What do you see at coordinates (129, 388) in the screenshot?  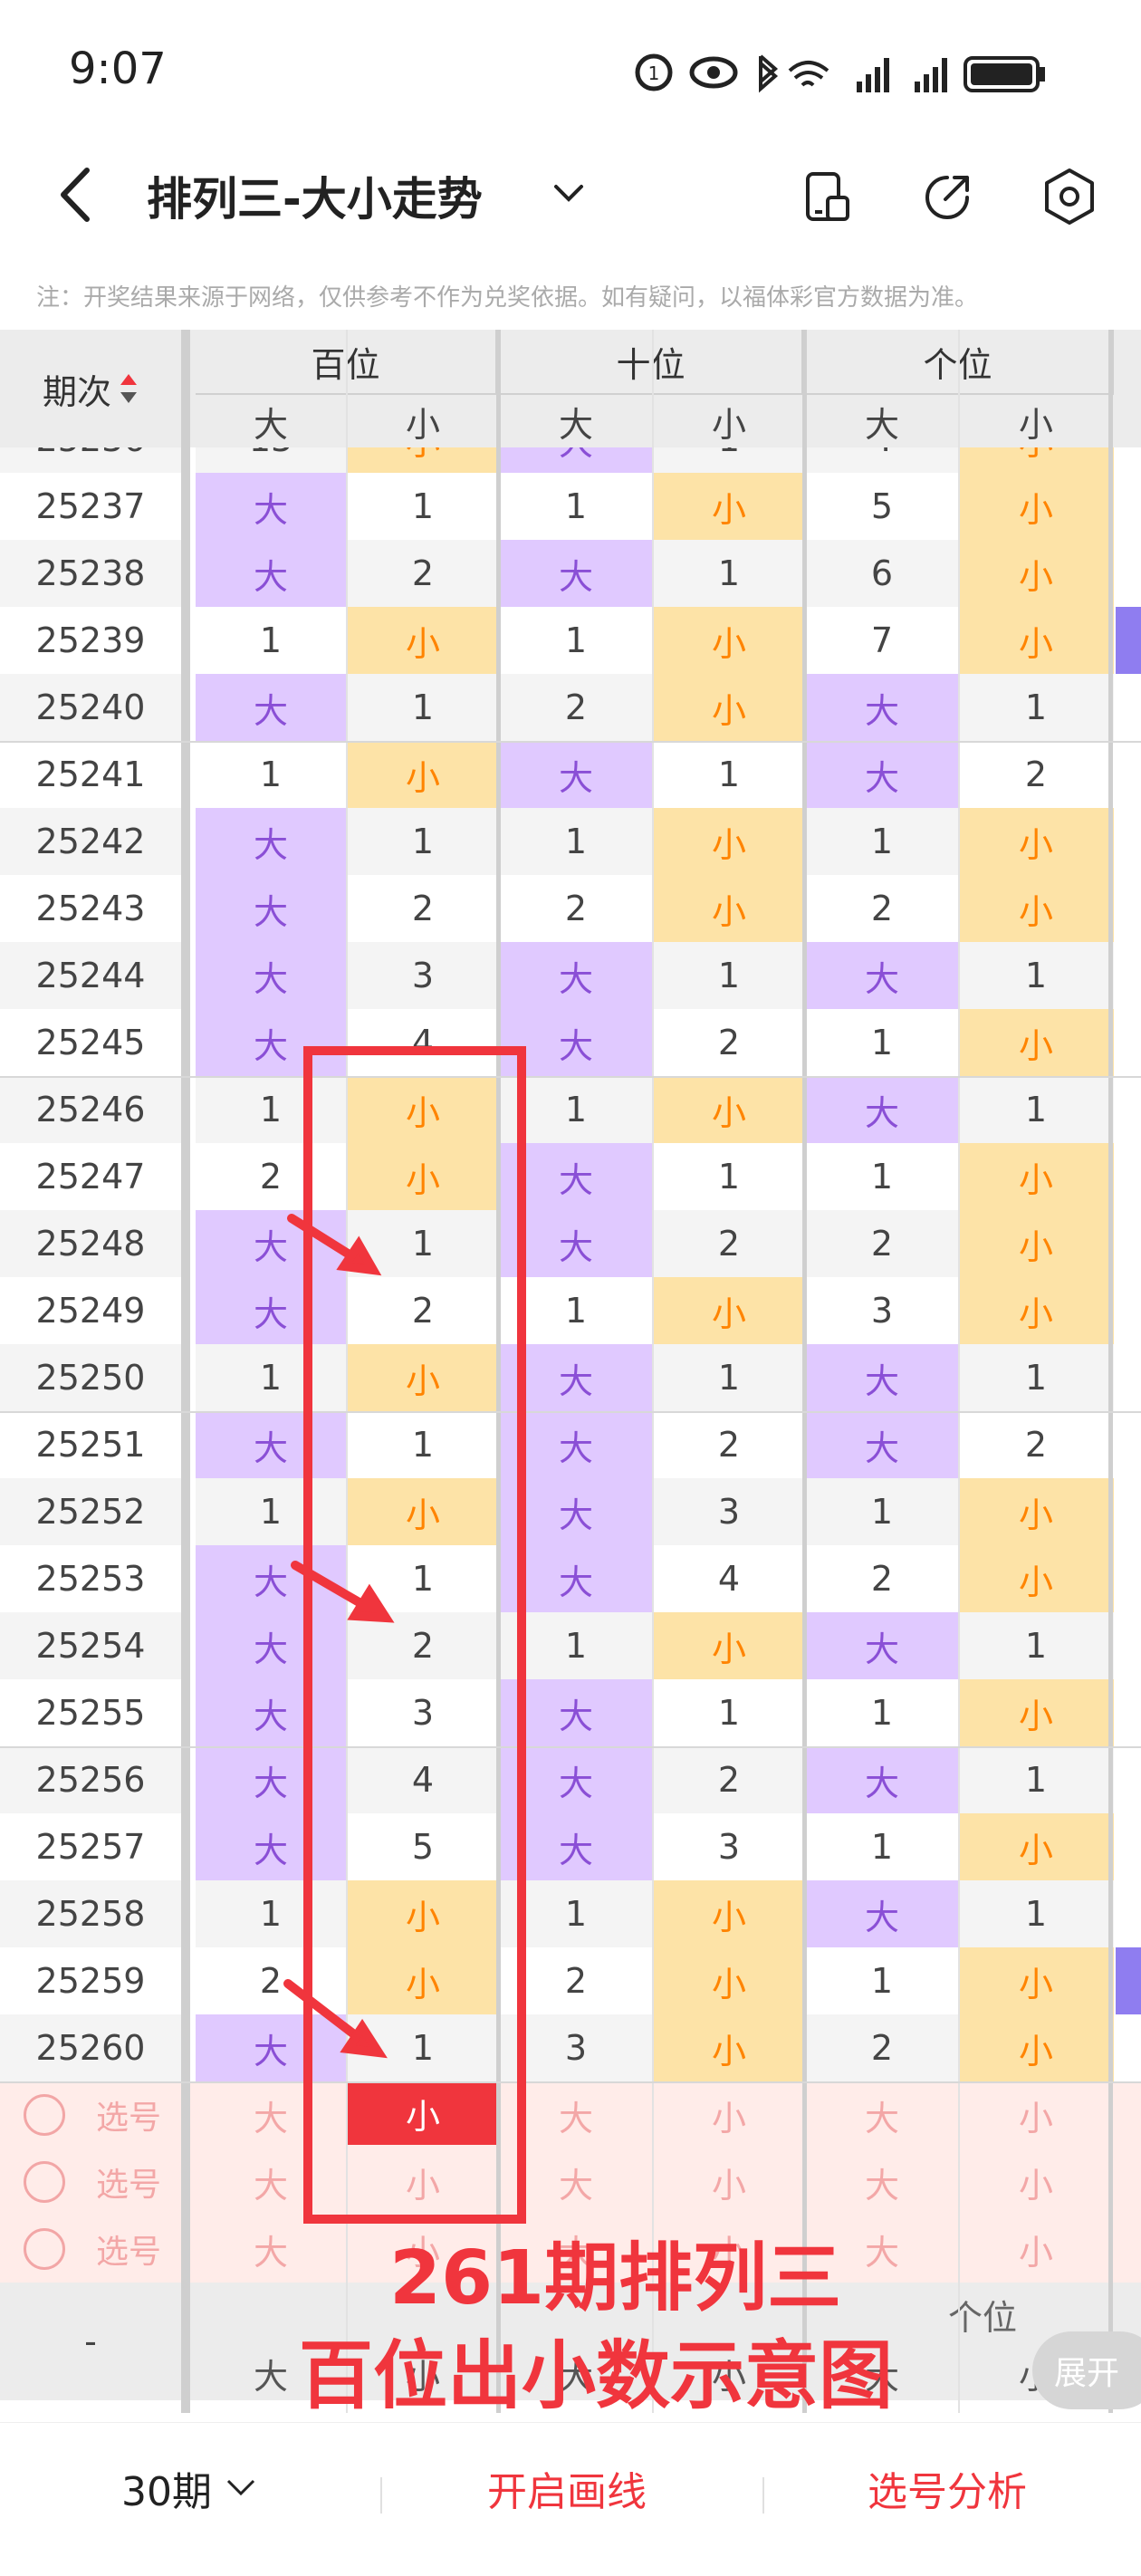 I see `sort-icon` at bounding box center [129, 388].